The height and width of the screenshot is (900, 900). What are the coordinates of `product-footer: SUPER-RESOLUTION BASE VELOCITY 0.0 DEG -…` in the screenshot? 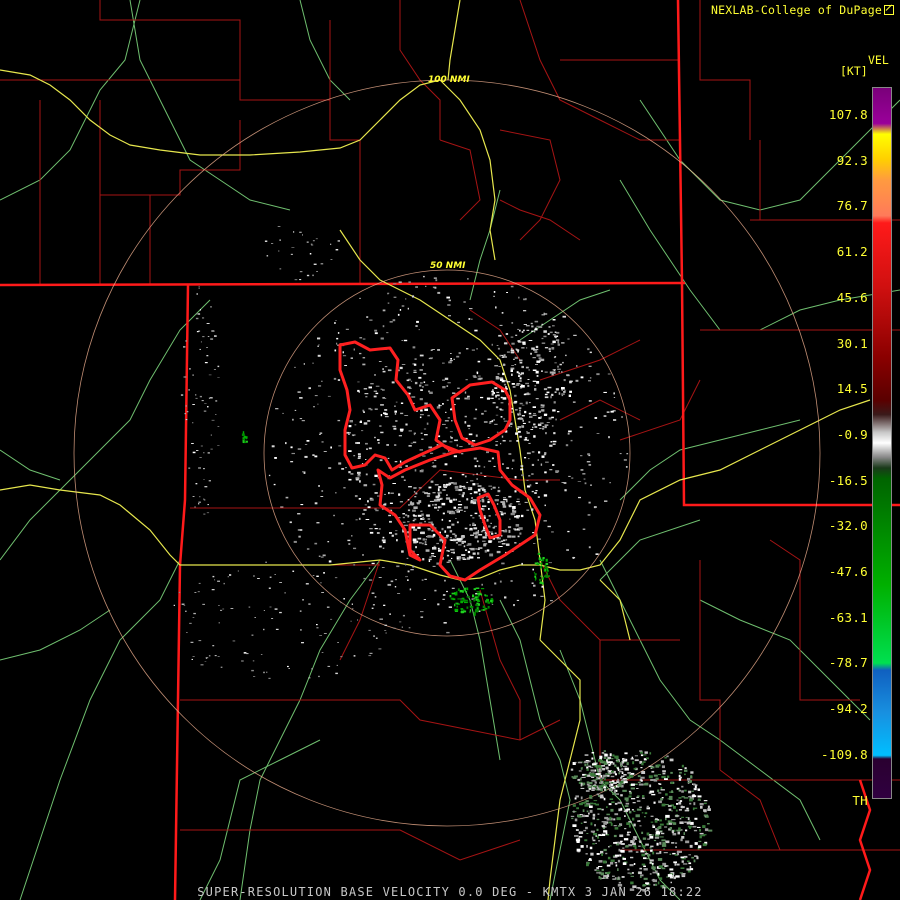 It's located at (450, 892).